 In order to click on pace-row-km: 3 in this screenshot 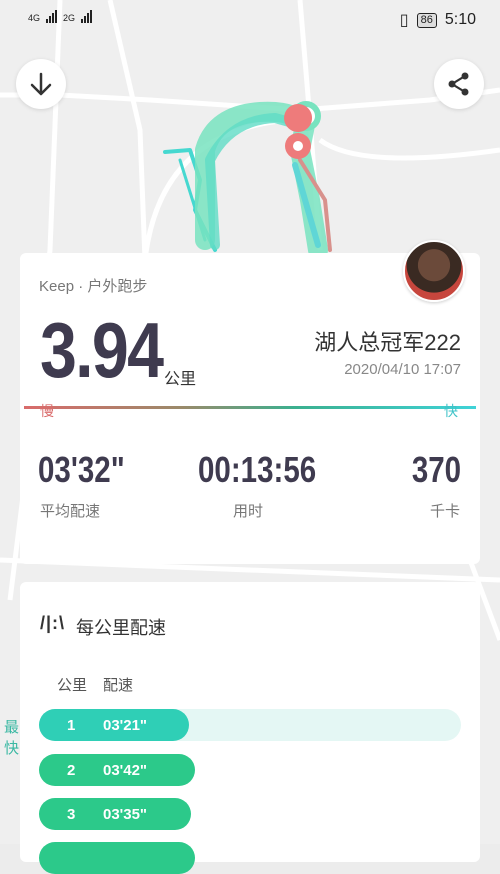, I will do `click(71, 814)`.